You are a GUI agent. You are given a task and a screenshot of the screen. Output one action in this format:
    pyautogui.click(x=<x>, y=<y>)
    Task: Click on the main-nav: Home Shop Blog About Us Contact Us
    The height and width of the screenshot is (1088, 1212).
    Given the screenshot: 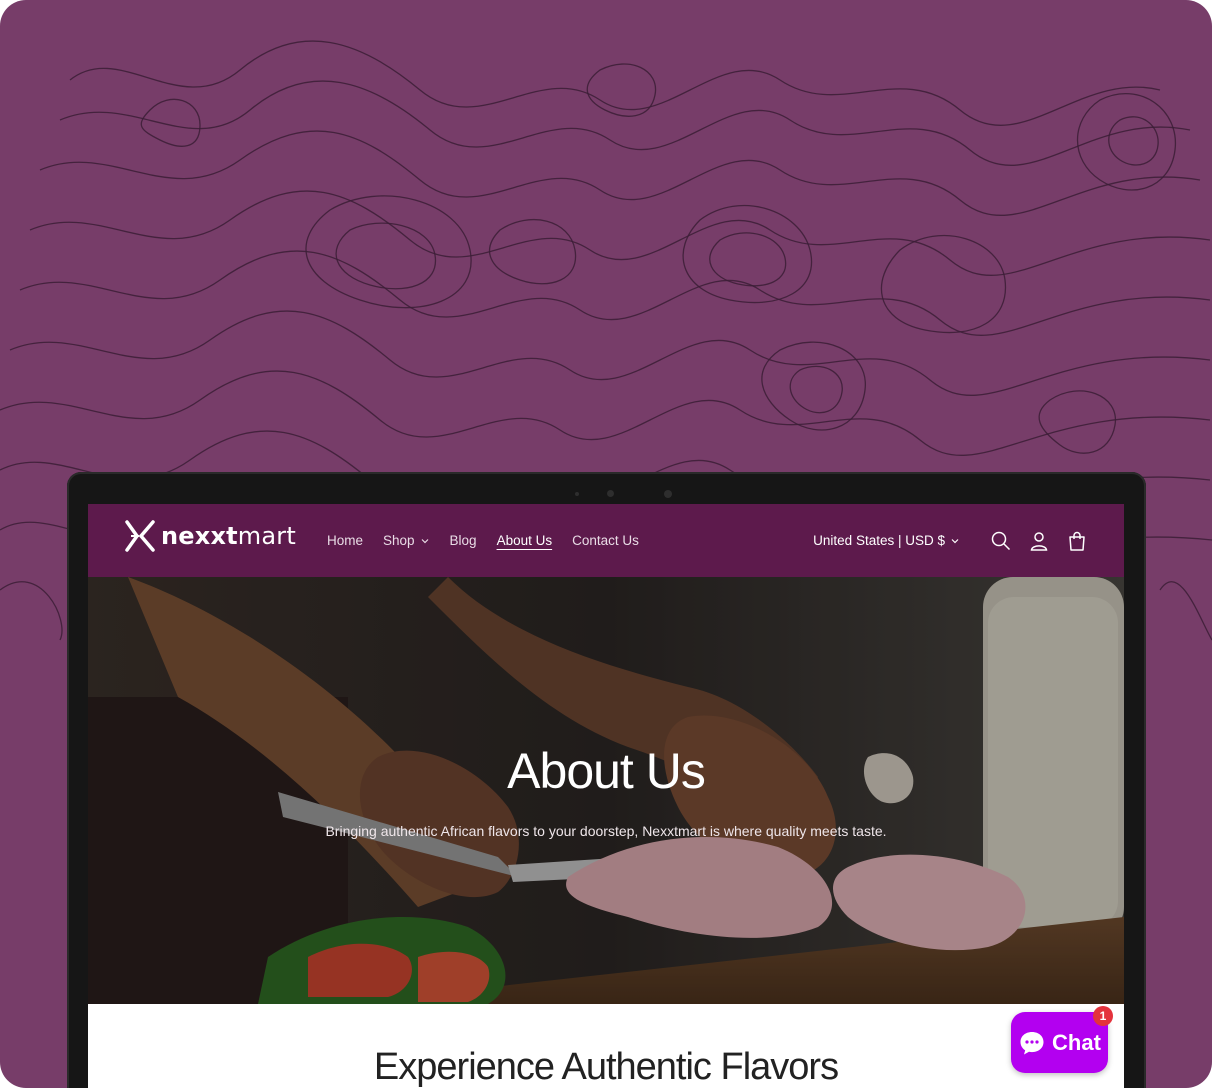 What is the action you would take?
    pyautogui.click(x=493, y=540)
    